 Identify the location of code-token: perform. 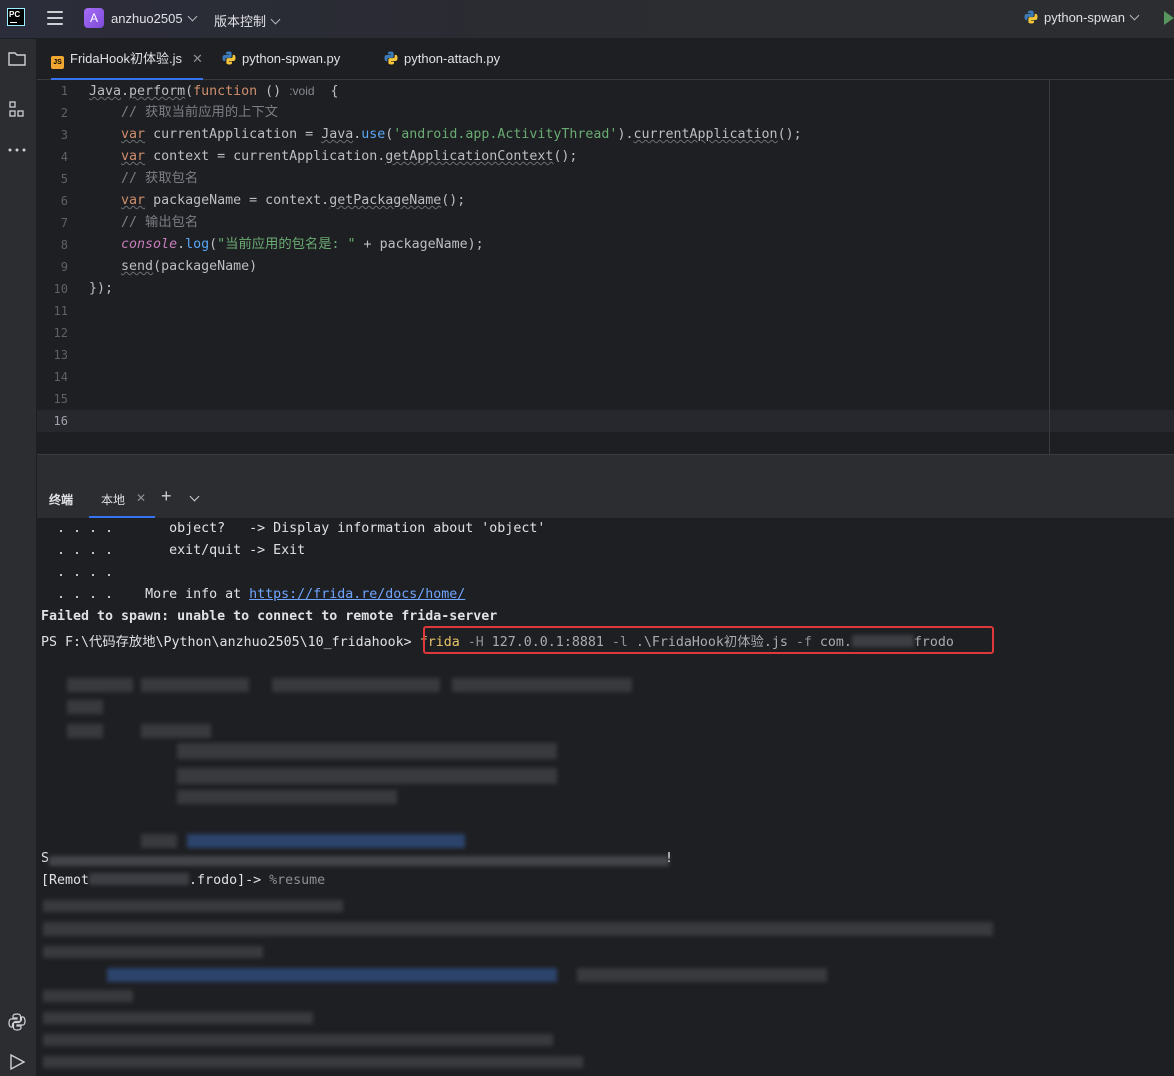
(157, 91).